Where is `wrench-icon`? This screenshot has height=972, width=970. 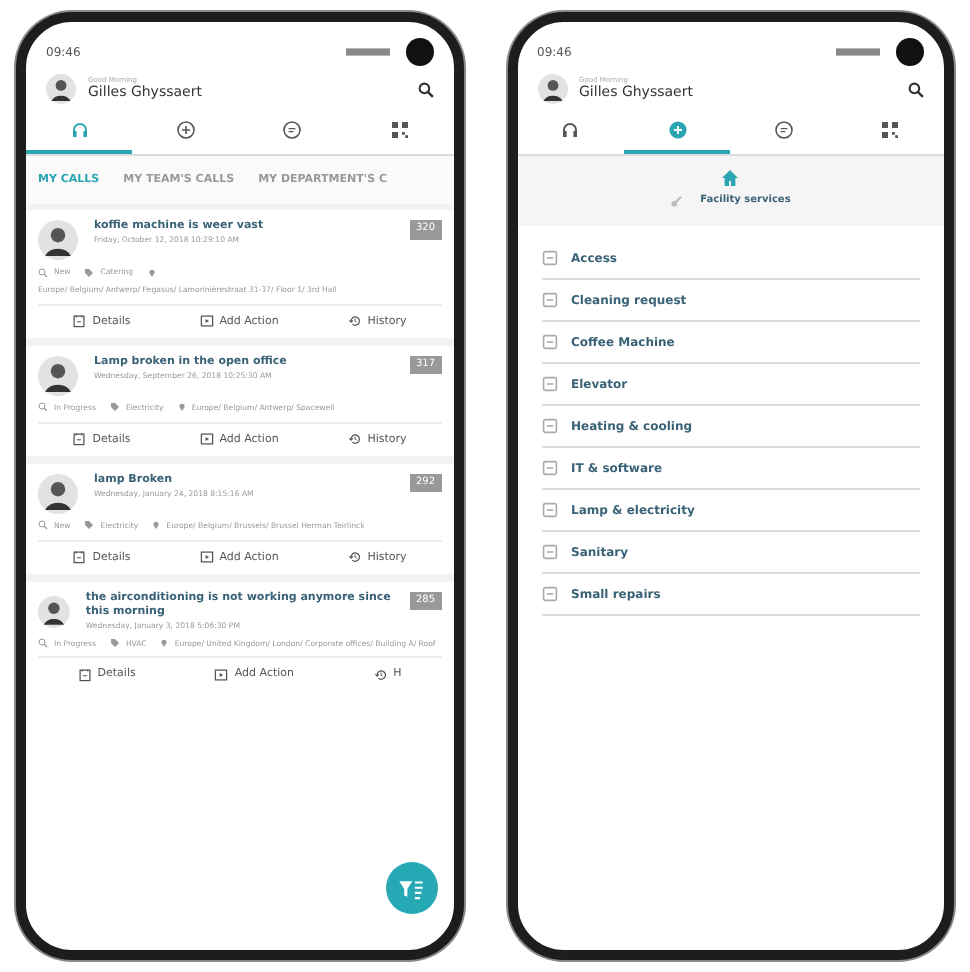 wrench-icon is located at coordinates (677, 201).